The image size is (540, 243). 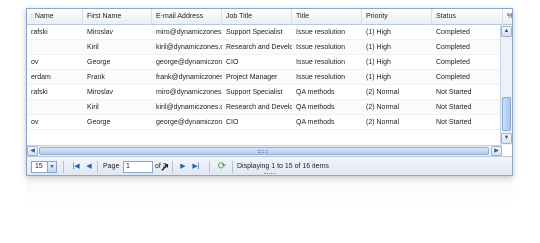 I want to click on vertical-scrollbar: ▲ ▼, so click(x=506, y=85).